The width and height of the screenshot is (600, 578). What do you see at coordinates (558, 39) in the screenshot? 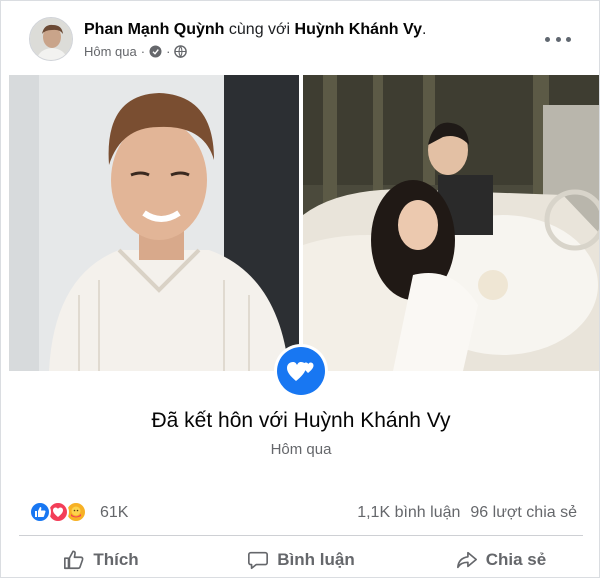
I see `more-options-icon` at bounding box center [558, 39].